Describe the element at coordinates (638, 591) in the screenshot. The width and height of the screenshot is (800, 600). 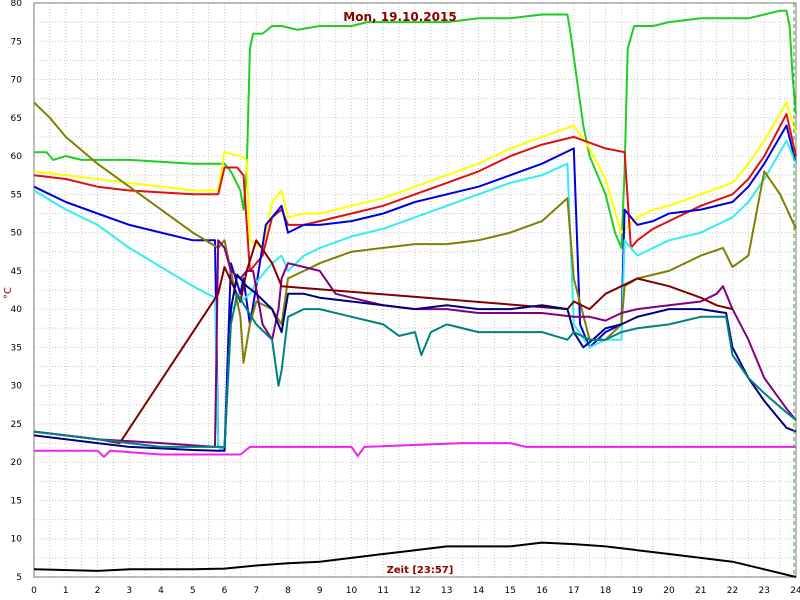
I see `x-tick-label: 19` at that location.